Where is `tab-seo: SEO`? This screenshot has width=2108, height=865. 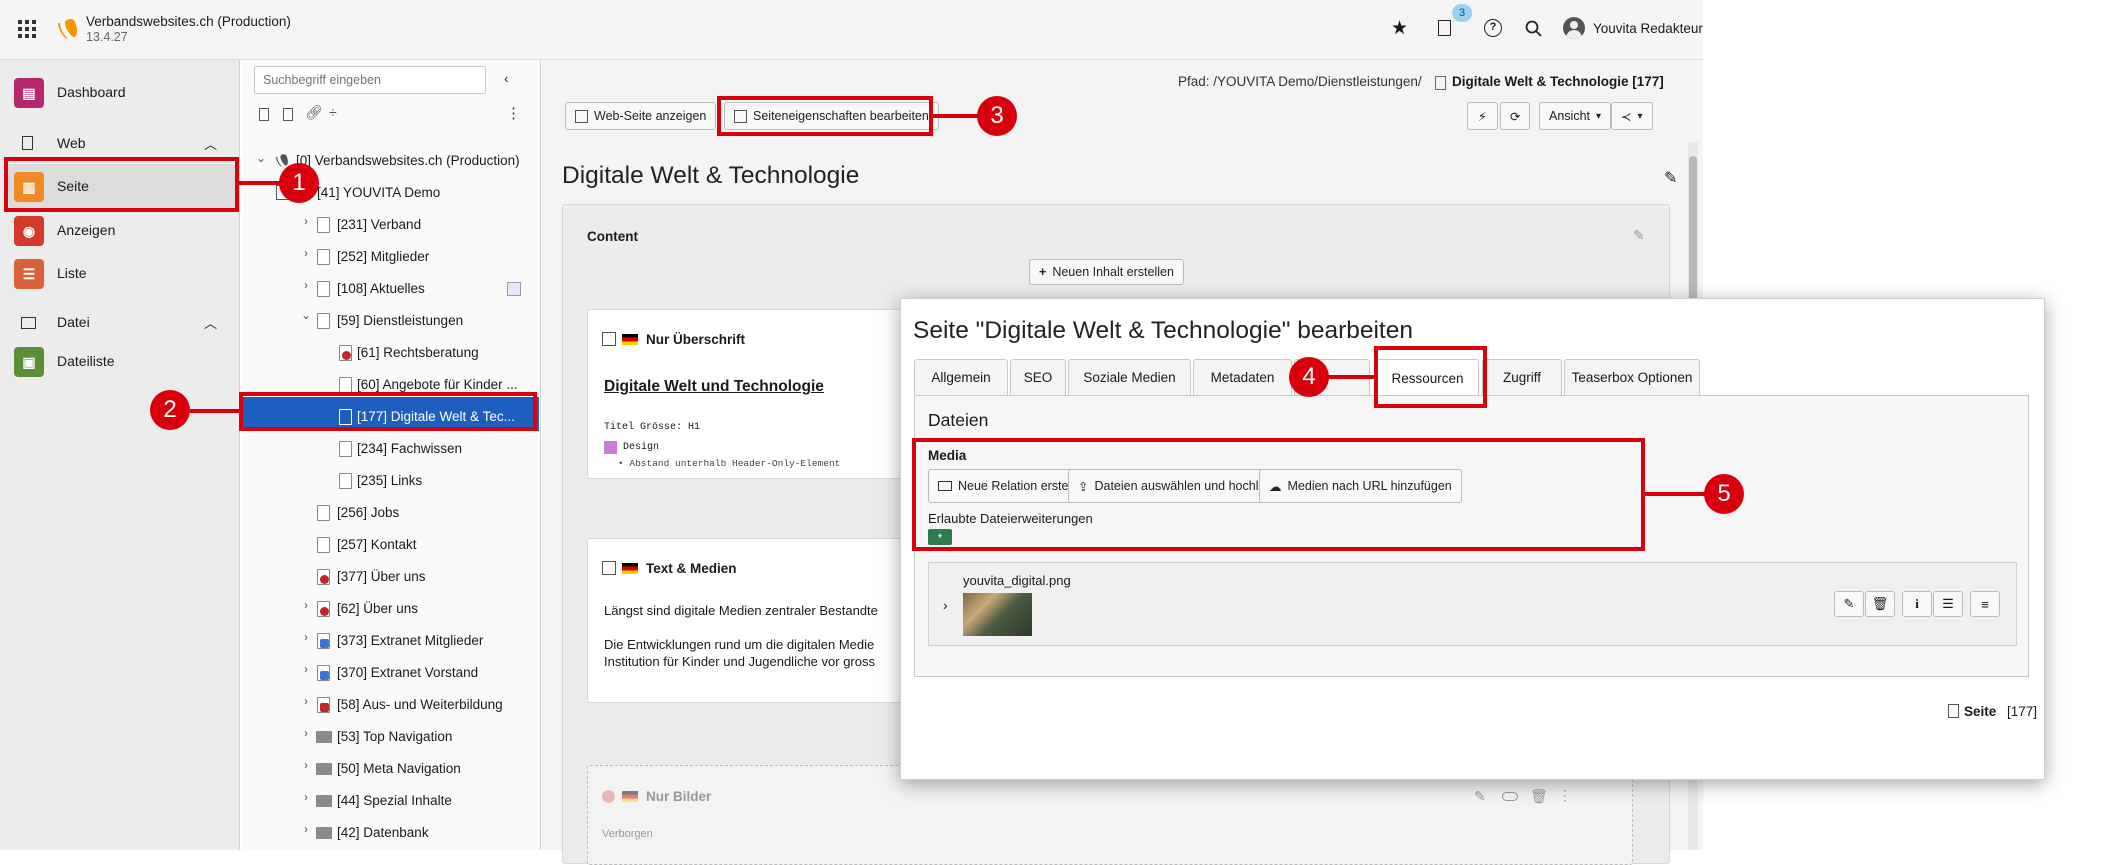
tab-seo: SEO is located at coordinates (1038, 377).